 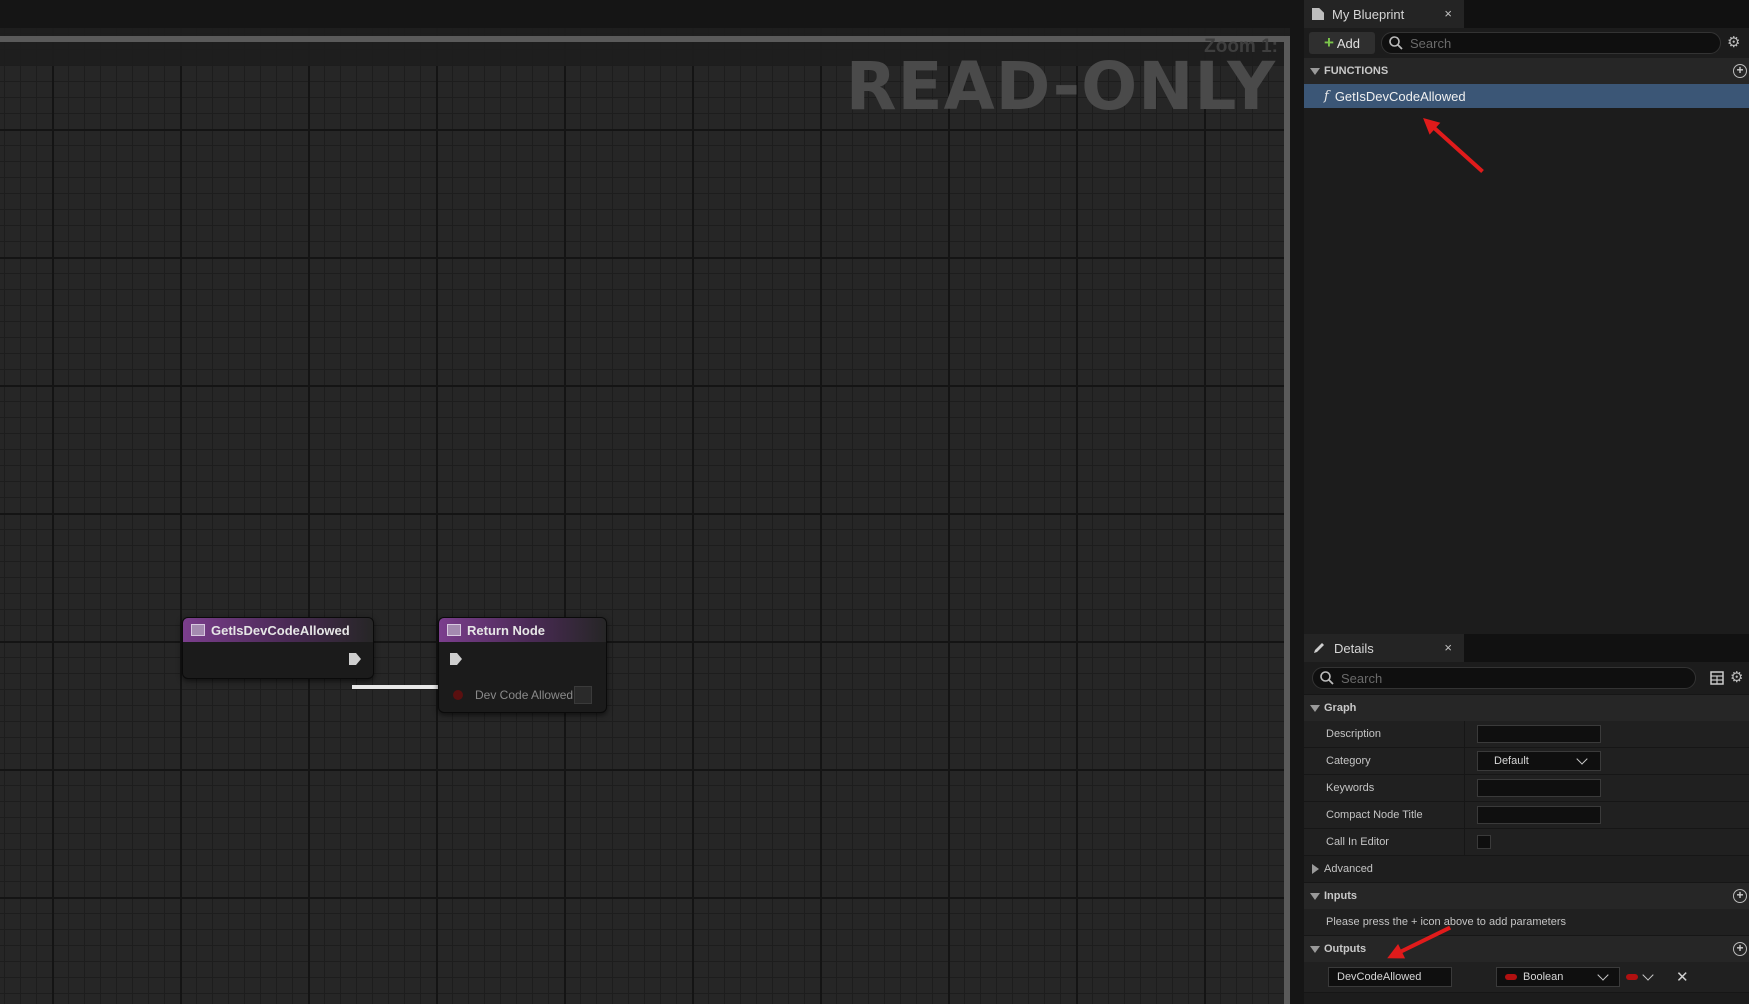 I want to click on category-row: Category Default, so click(x=1526, y=761).